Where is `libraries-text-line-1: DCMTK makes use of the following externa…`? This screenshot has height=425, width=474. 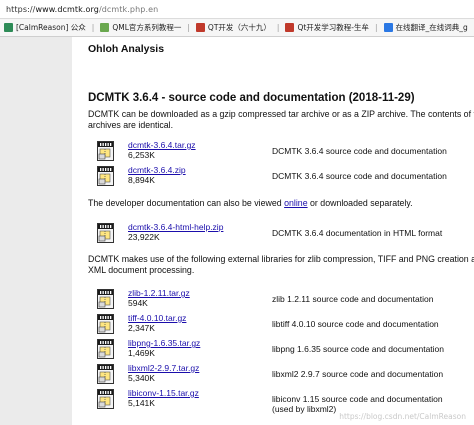
libraries-text-line-1: DCMTK makes use of the following externa… is located at coordinates (281, 259).